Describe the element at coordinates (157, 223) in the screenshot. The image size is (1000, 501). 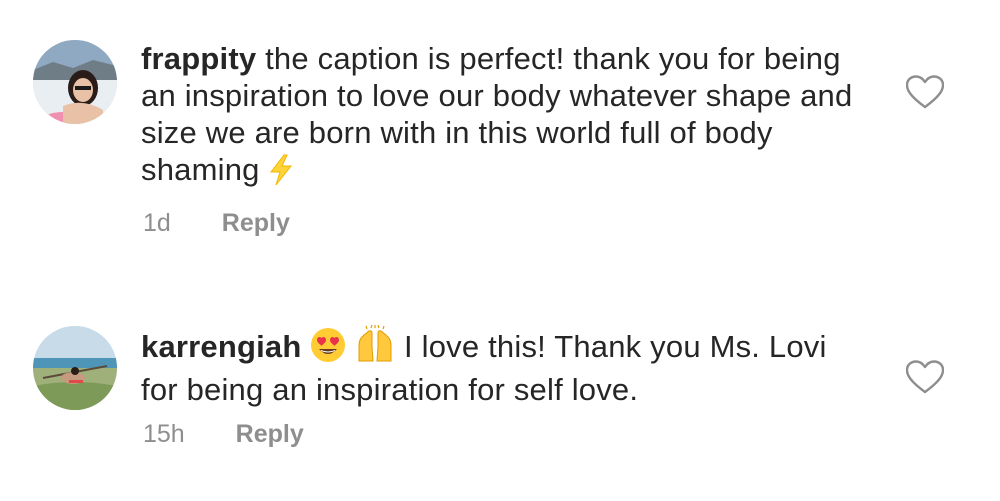
I see `comment-timestamp: 1d` at that location.